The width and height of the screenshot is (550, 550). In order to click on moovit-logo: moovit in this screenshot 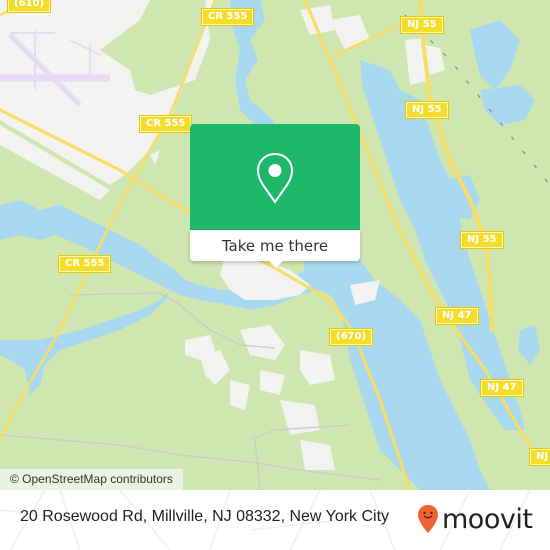, I will do `click(475, 519)`.